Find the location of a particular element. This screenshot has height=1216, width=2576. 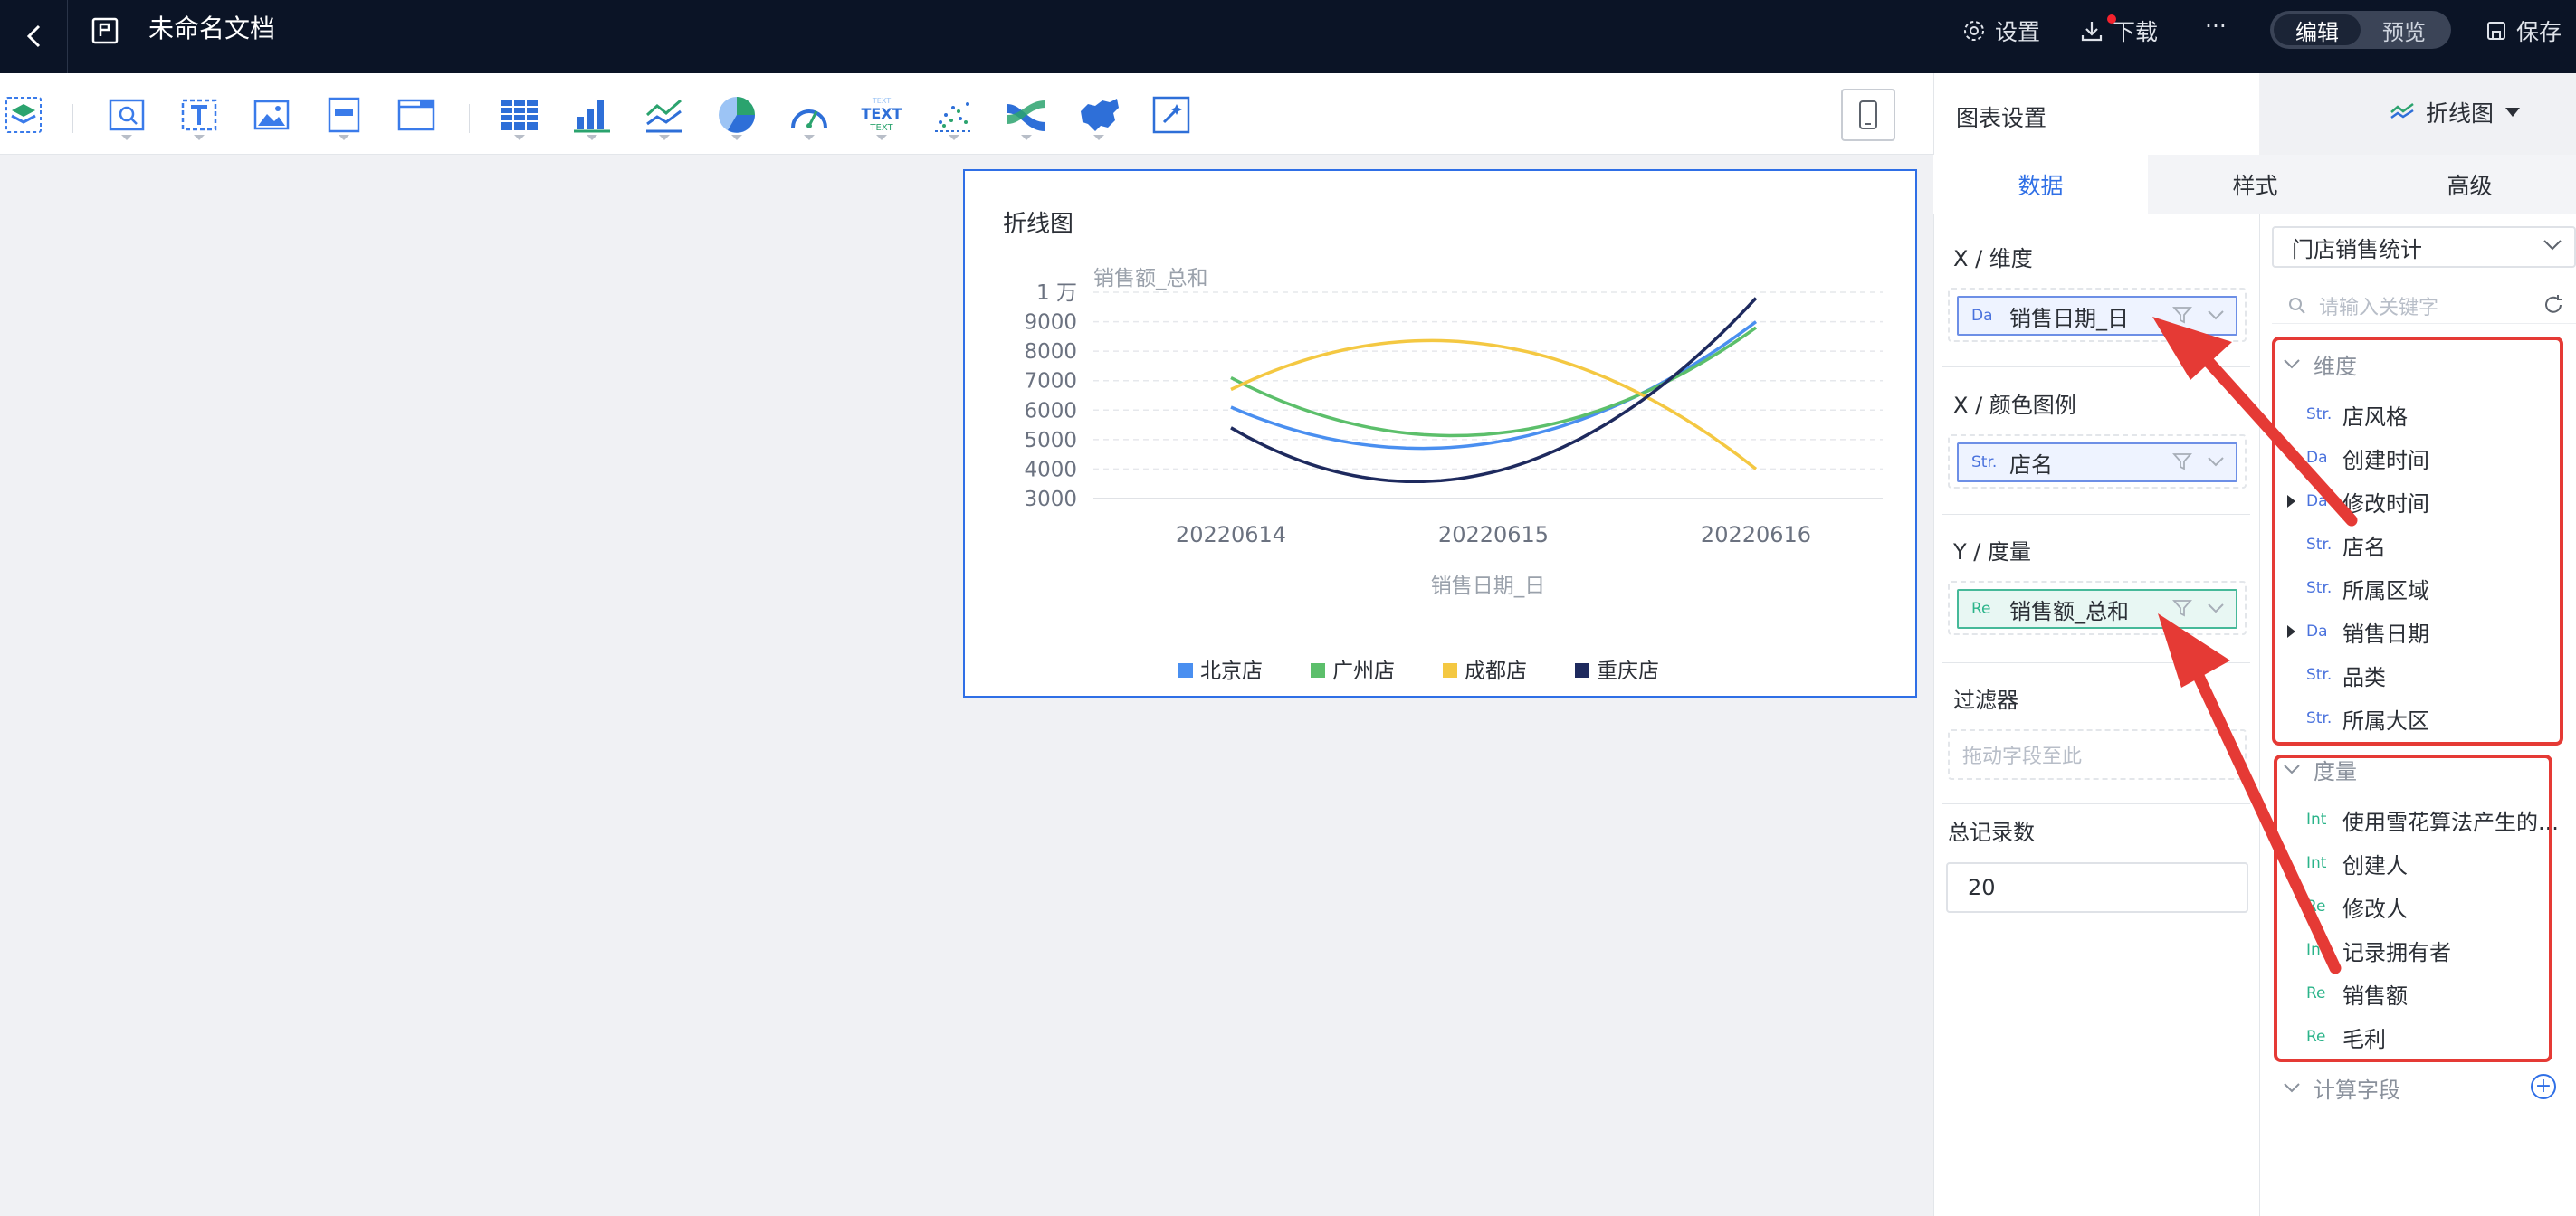

y-tick-label: 5000 is located at coordinates (1050, 441).